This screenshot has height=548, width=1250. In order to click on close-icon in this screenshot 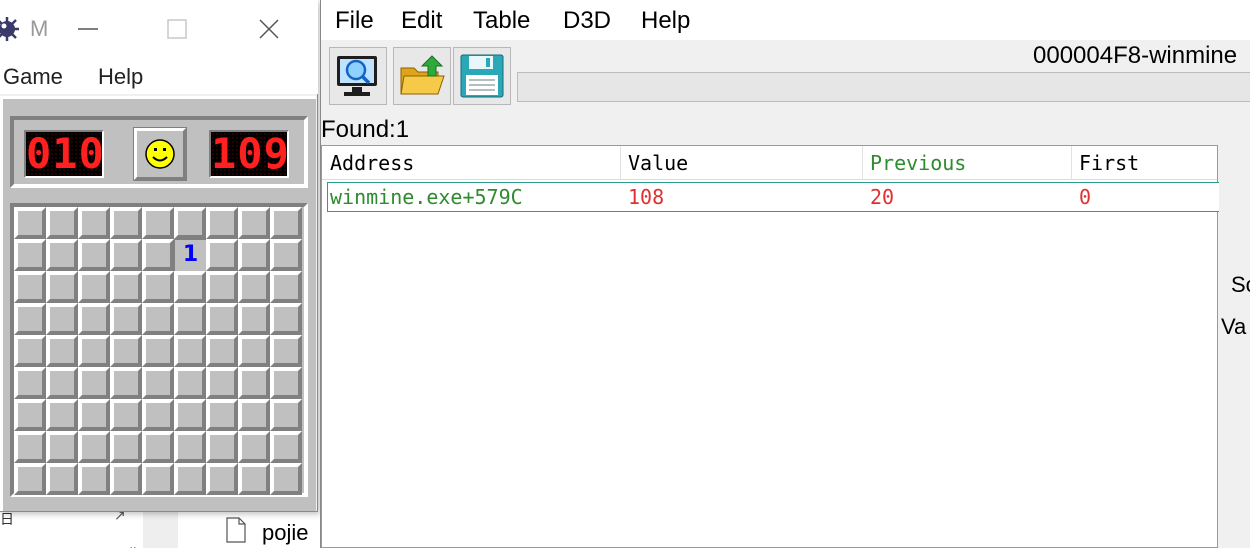, I will do `click(269, 29)`.